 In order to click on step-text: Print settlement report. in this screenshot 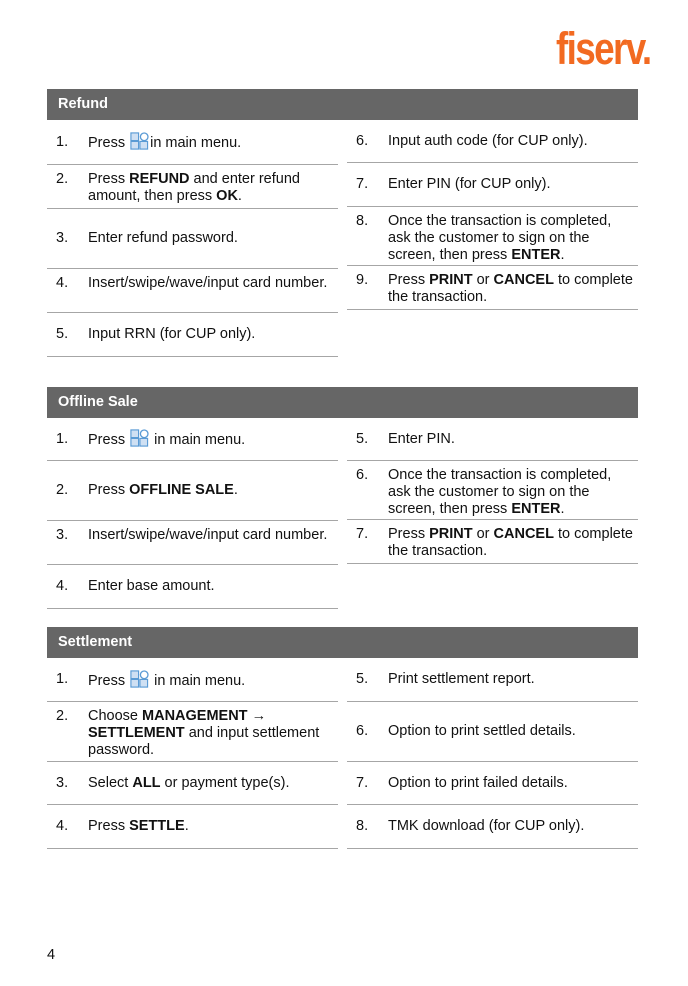, I will do `click(513, 679)`.